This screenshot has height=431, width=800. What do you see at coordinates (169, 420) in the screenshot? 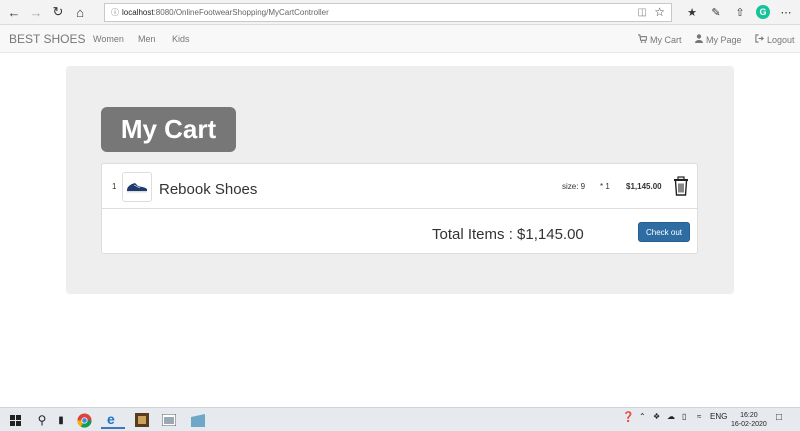
I see `window-app-icon` at bounding box center [169, 420].